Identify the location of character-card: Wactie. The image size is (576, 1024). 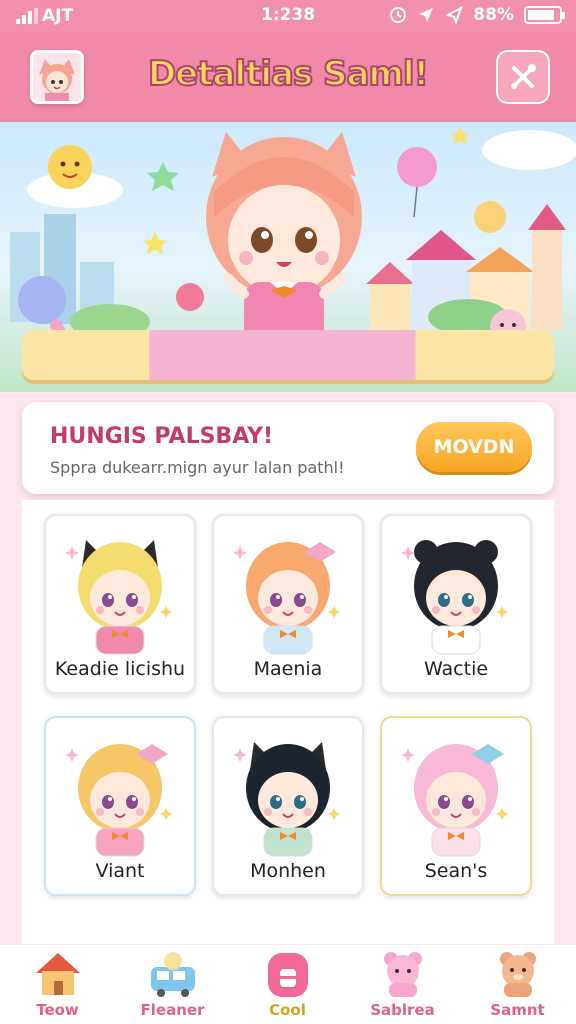
(456, 604).